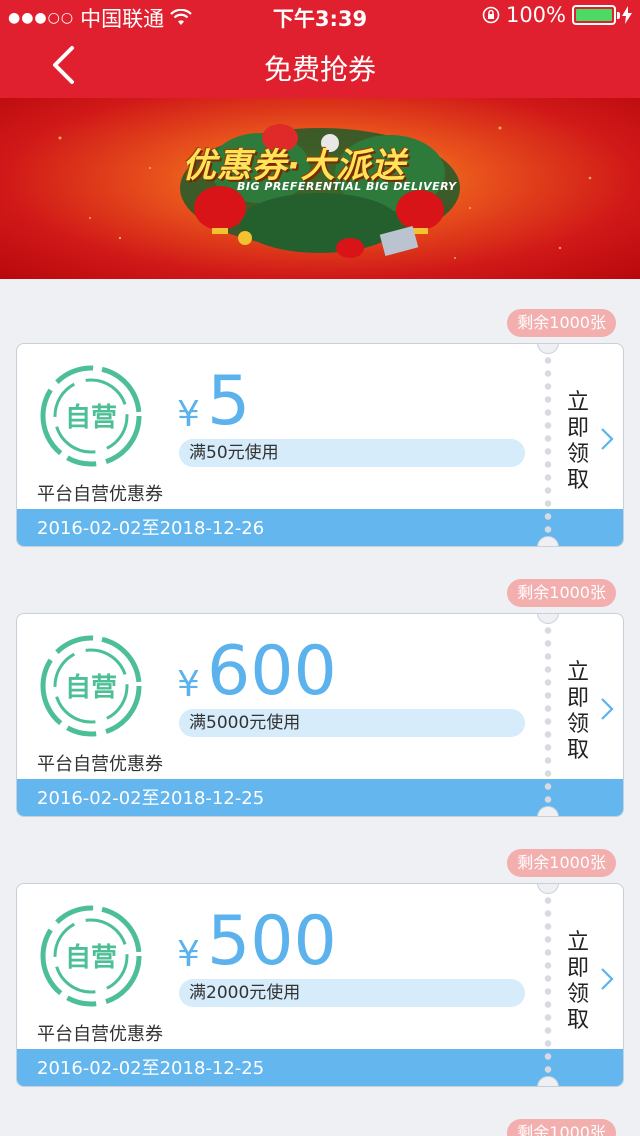 The height and width of the screenshot is (1136, 640). What do you see at coordinates (491, 15) in the screenshot?
I see `rotation-lock-icon` at bounding box center [491, 15].